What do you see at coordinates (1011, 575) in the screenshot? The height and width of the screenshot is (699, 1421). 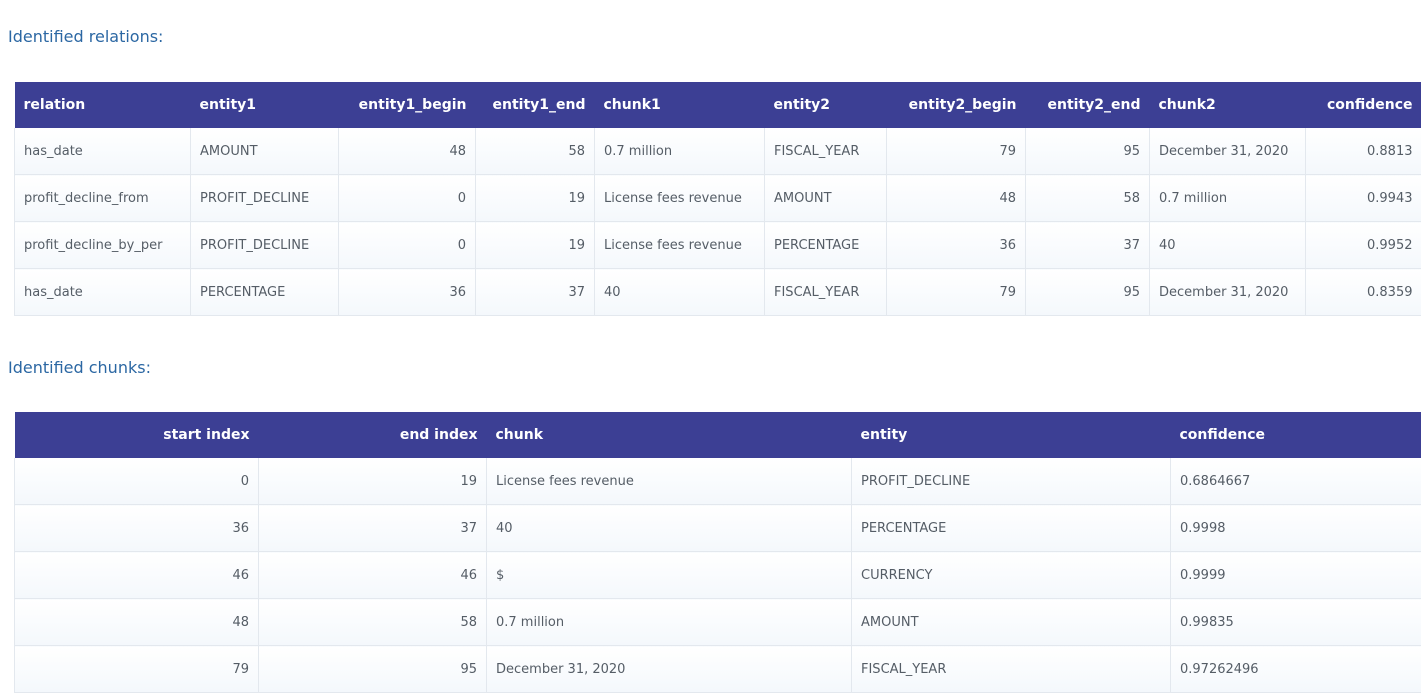 I see `entity-cell: CURRENCY` at bounding box center [1011, 575].